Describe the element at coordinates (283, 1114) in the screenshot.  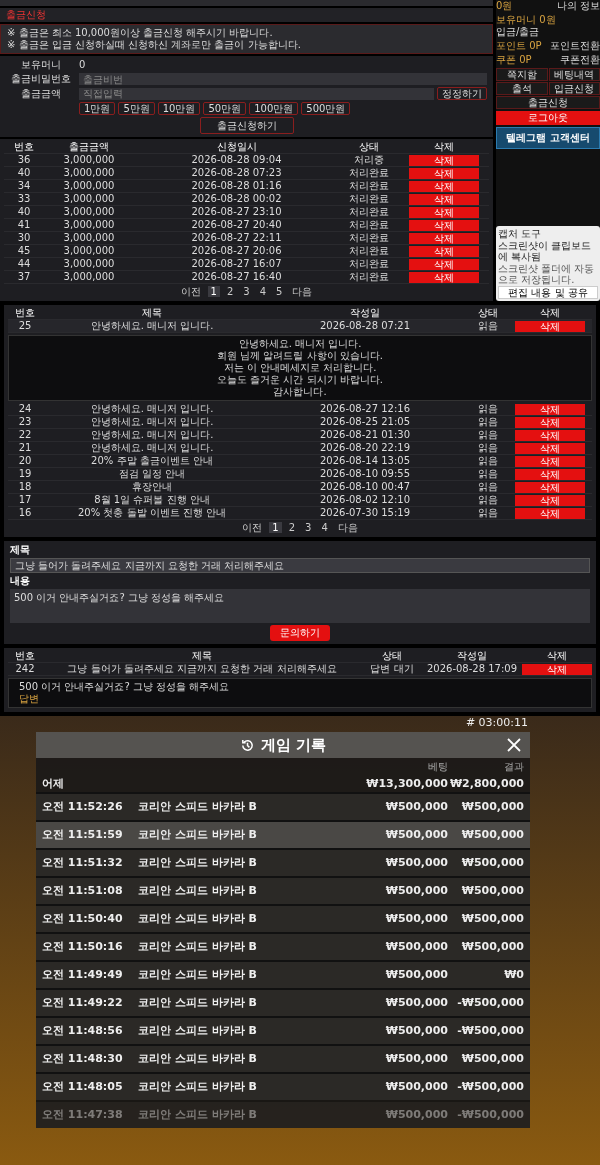
I see `record-row: 오전 11:47:38 코리안 스피드 바카라 B ₩500,000 -₩500,000` at that location.